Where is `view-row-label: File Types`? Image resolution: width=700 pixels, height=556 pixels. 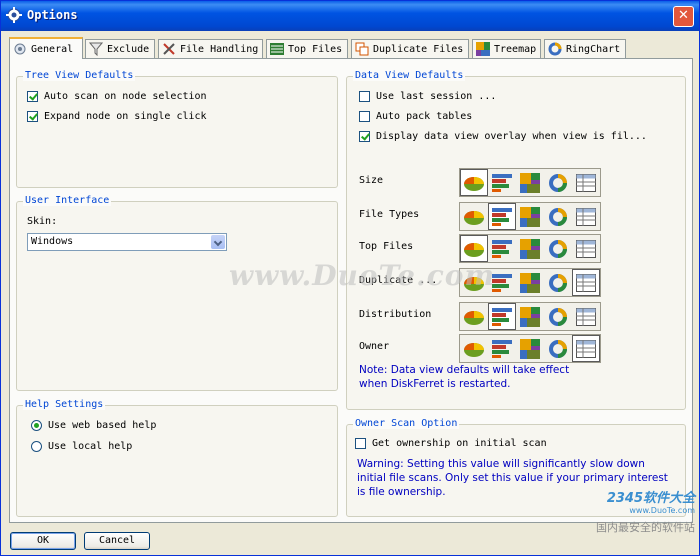
view-row-label: File Types is located at coordinates (389, 214).